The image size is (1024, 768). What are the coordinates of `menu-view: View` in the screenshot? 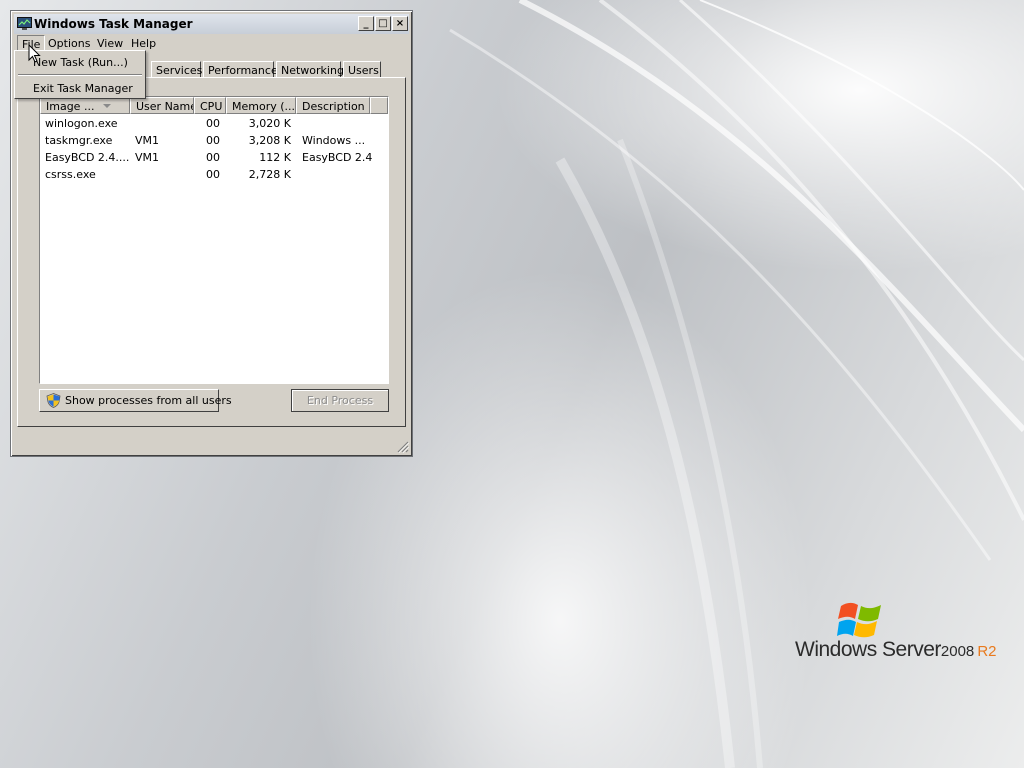 It's located at (110, 43).